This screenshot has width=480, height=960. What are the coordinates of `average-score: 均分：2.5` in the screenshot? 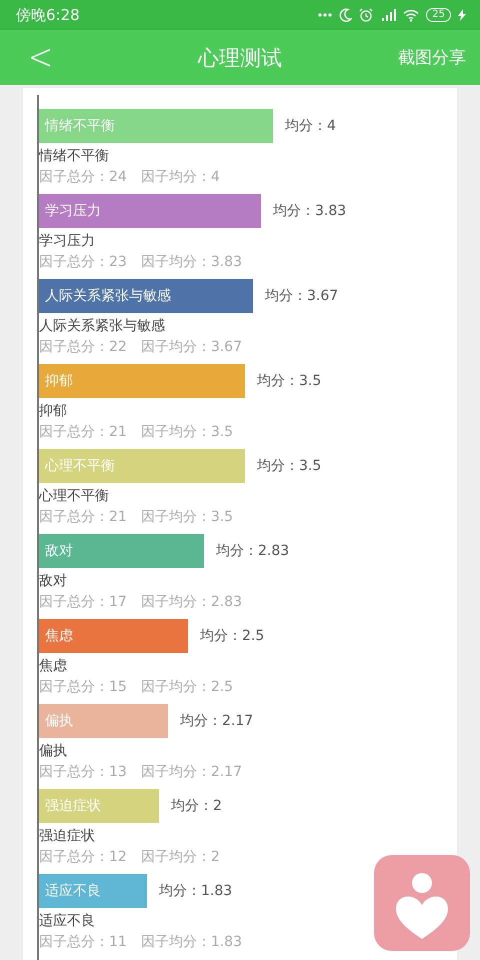 It's located at (232, 636).